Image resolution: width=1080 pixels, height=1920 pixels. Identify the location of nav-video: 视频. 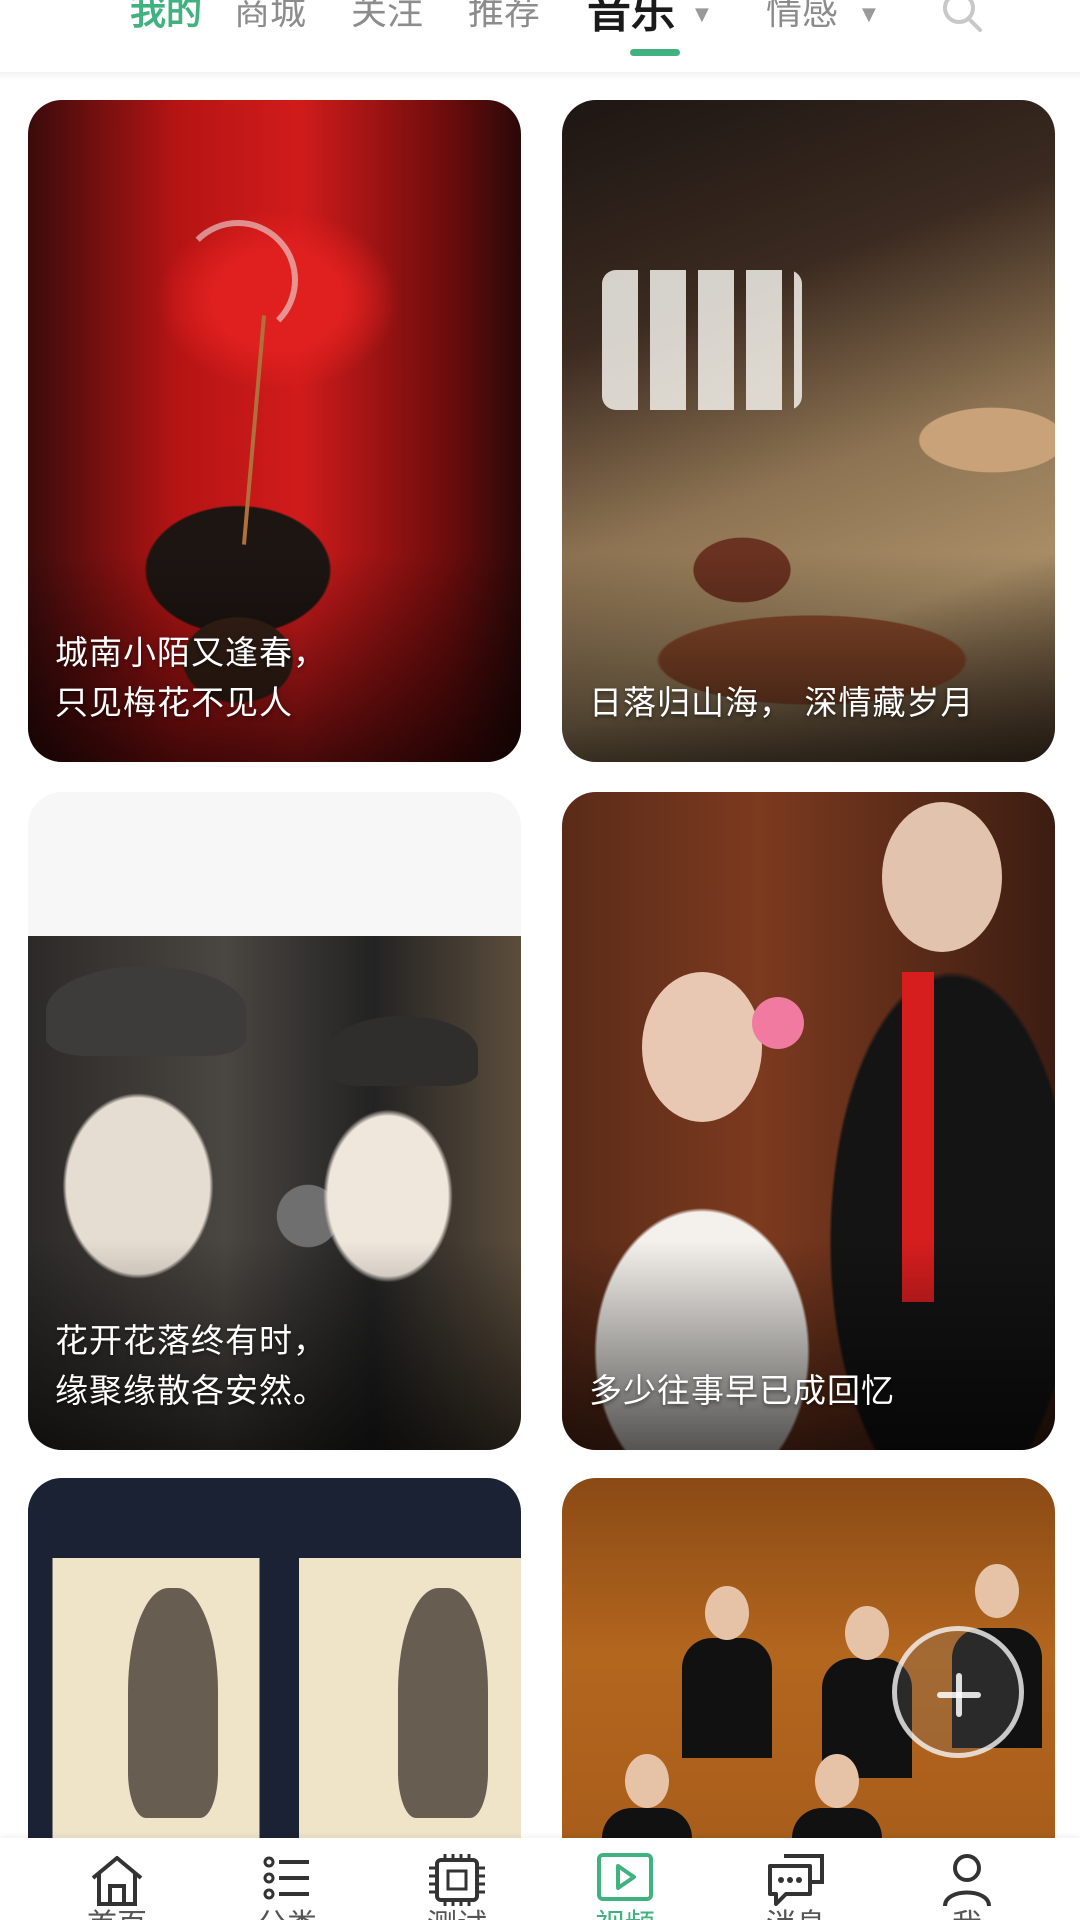
(625, 1879).